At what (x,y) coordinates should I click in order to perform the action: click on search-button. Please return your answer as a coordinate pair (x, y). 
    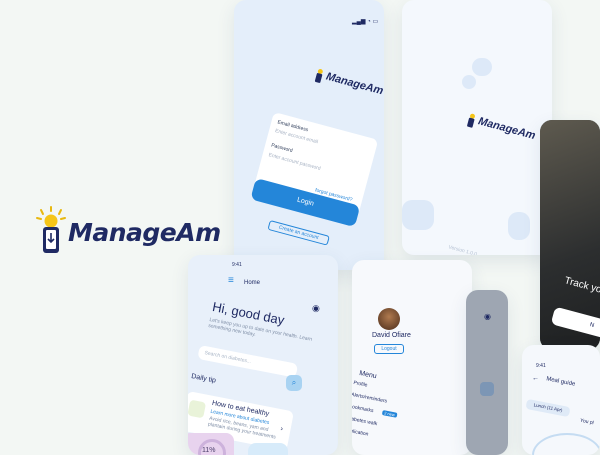
    Looking at the image, I should click on (487, 389).